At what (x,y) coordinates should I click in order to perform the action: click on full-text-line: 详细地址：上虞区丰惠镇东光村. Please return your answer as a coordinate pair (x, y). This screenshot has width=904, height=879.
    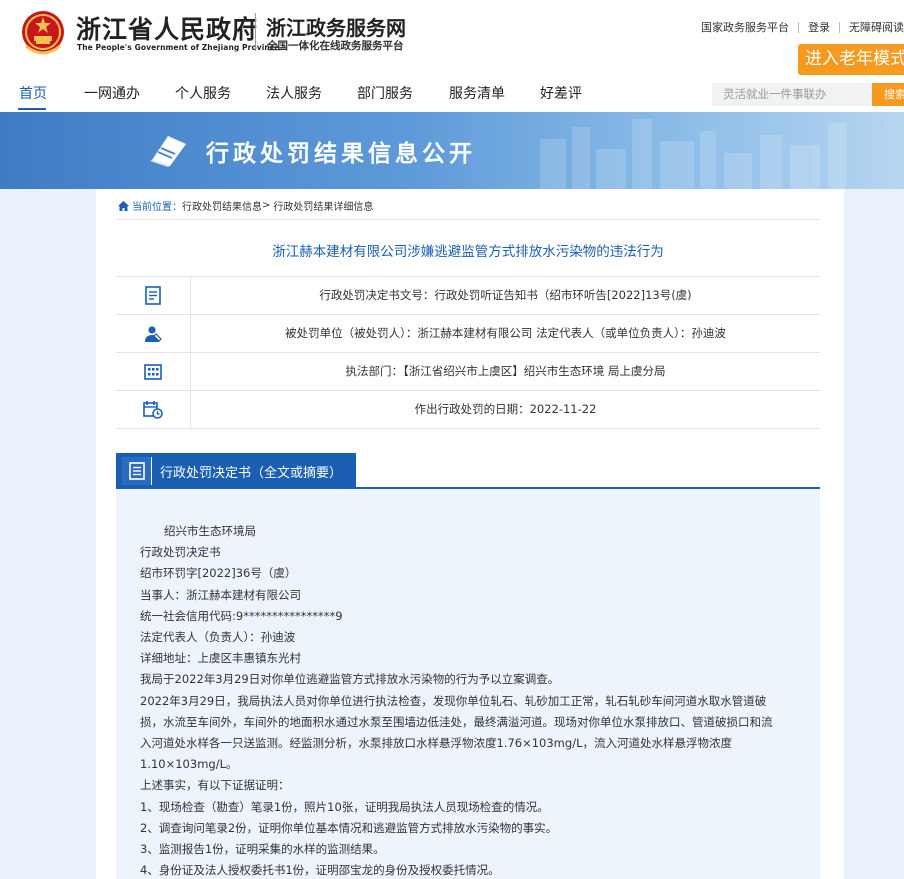
    Looking at the image, I should click on (220, 658).